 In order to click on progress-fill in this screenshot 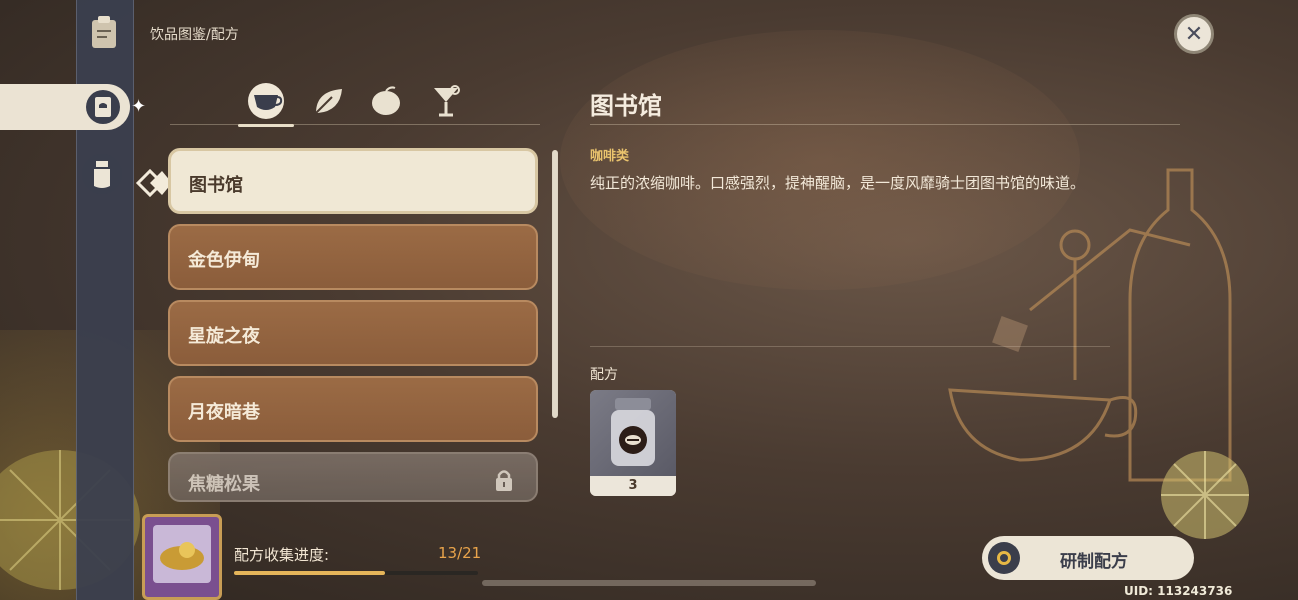, I will do `click(310, 573)`.